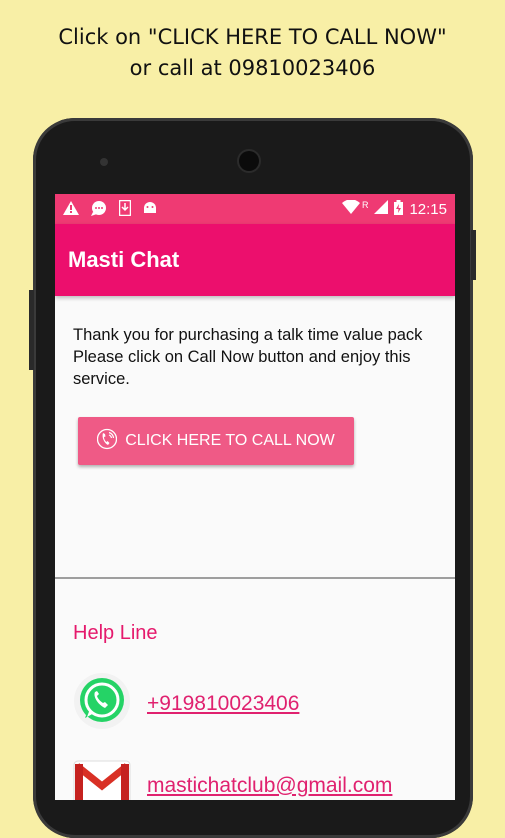 This screenshot has width=505, height=838. What do you see at coordinates (31, 330) in the screenshot?
I see `power-button` at bounding box center [31, 330].